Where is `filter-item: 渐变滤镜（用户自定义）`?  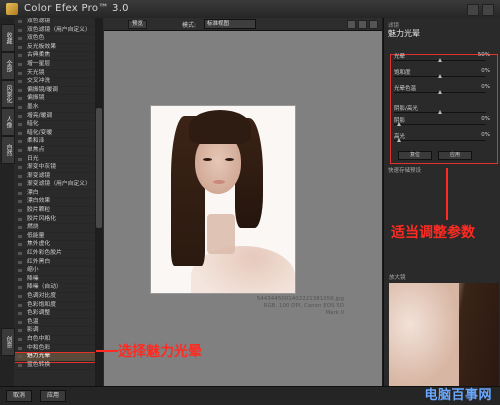
filter-item: 渐变滤镜（用户自定义） is located at coordinates (55, 185).